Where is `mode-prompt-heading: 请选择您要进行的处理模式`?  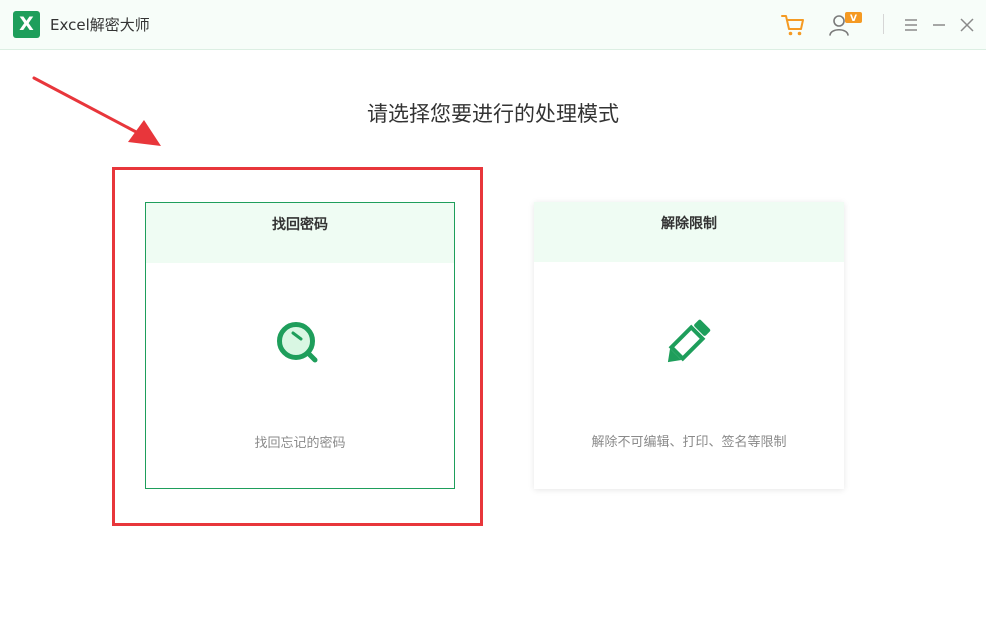 mode-prompt-heading: 请选择您要进行的处理模式 is located at coordinates (493, 114).